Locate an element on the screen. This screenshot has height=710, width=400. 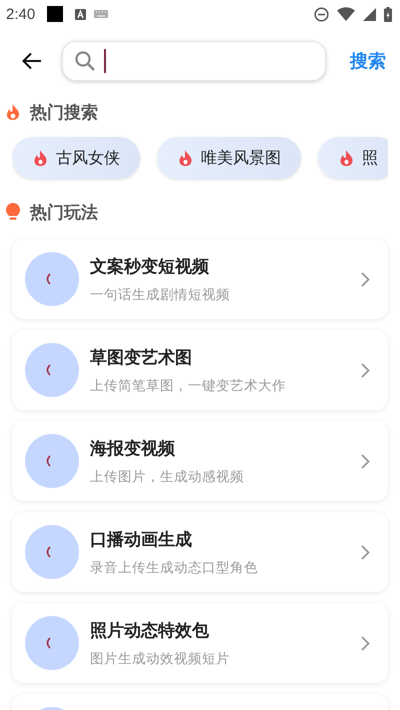
feature-card: 草图变艺术图 上传简笔草图，一键变艺术大作 is located at coordinates (200, 370).